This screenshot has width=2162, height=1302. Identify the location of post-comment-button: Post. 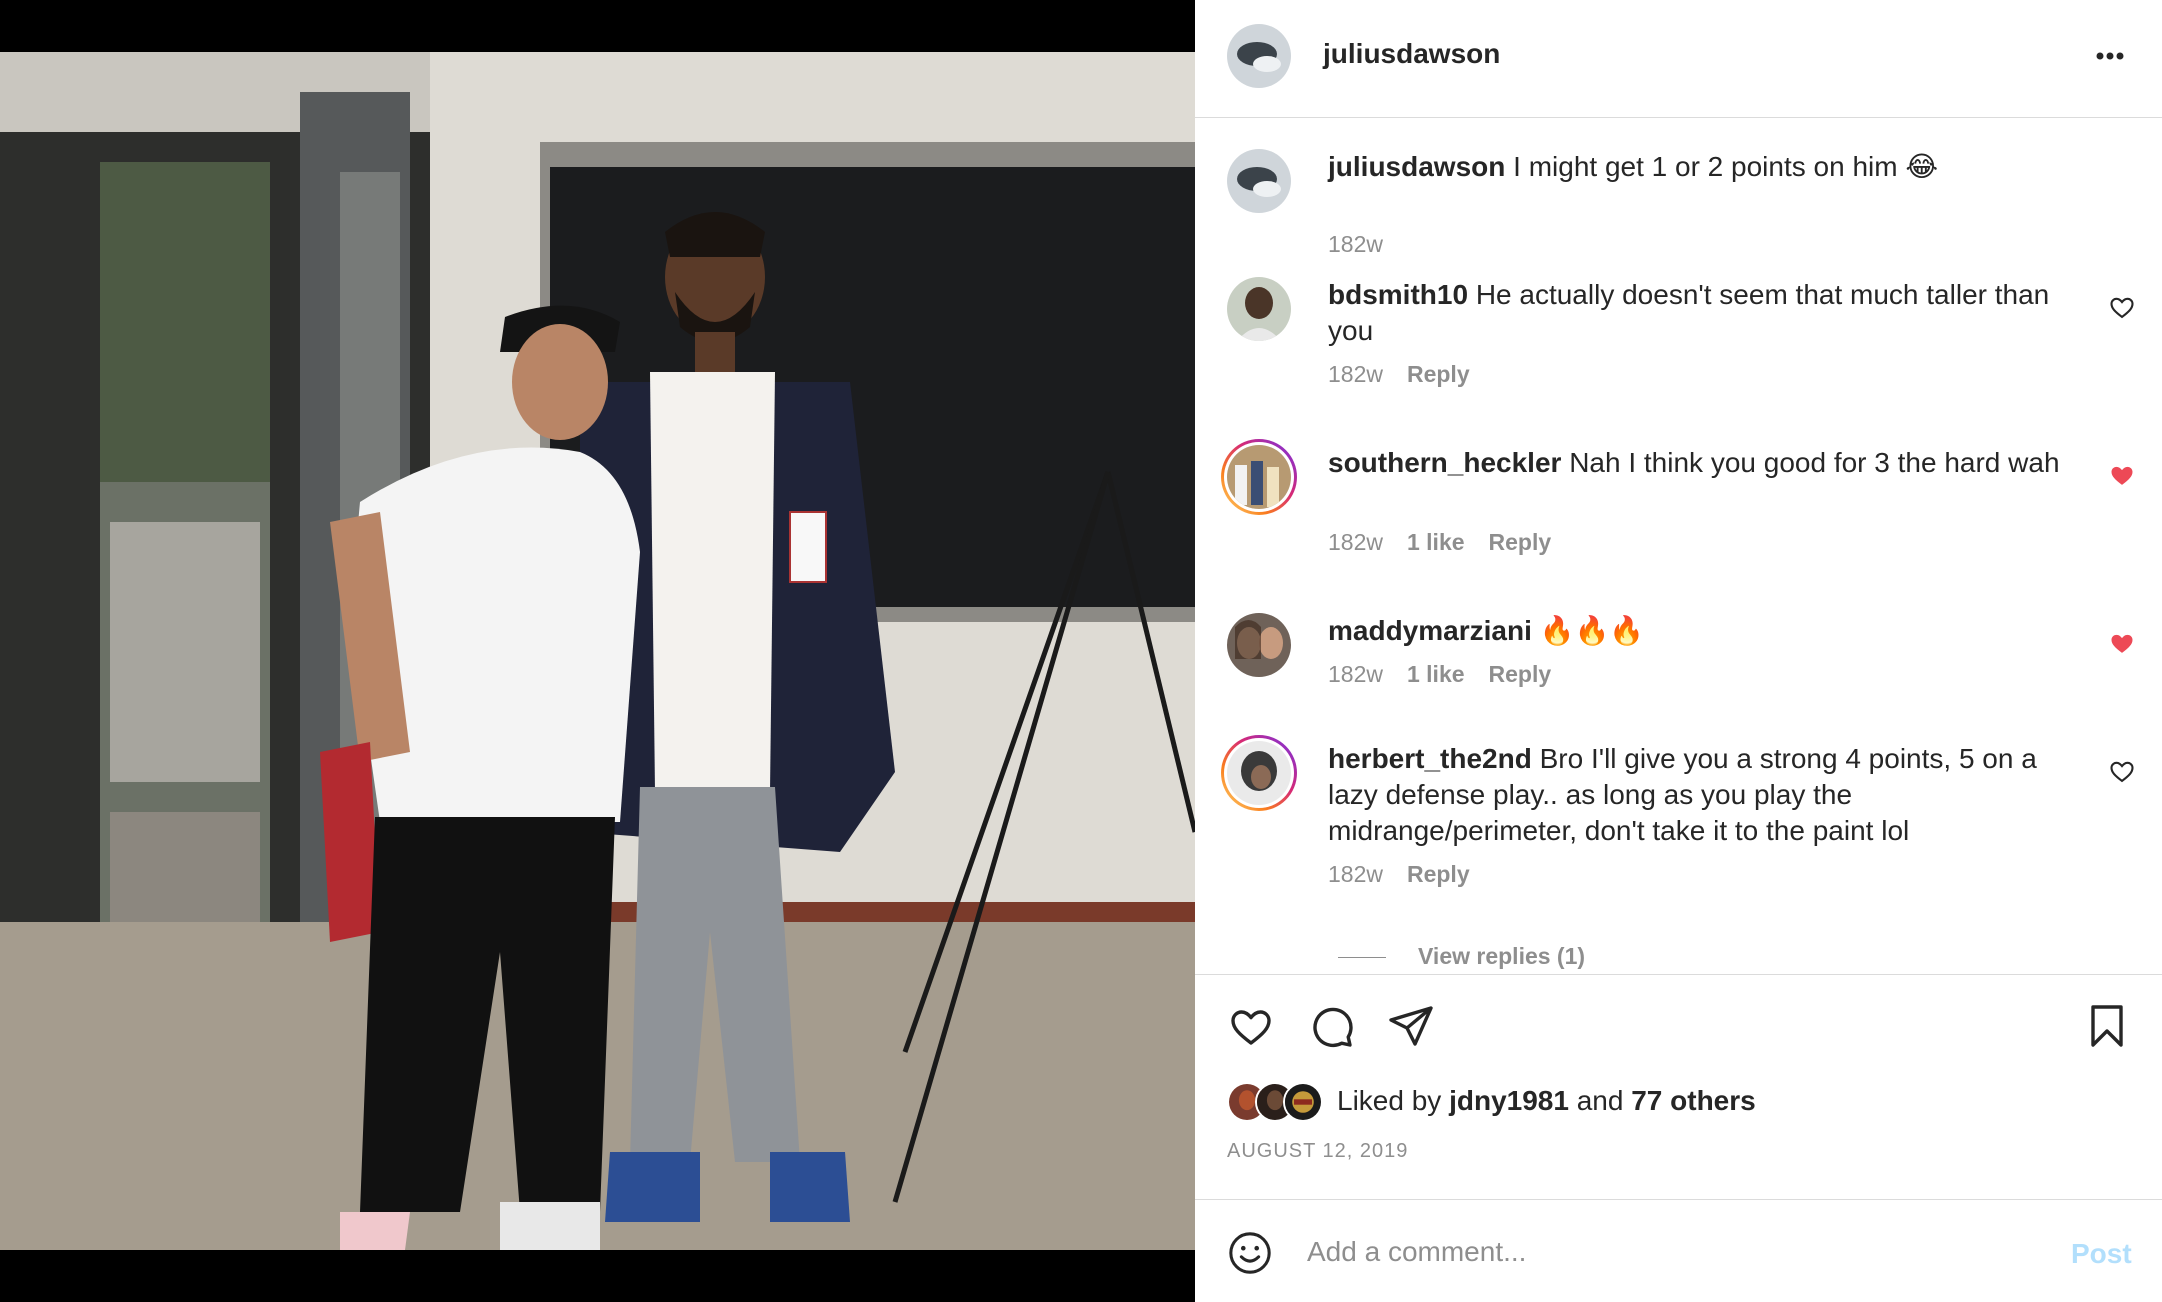
(2101, 1254).